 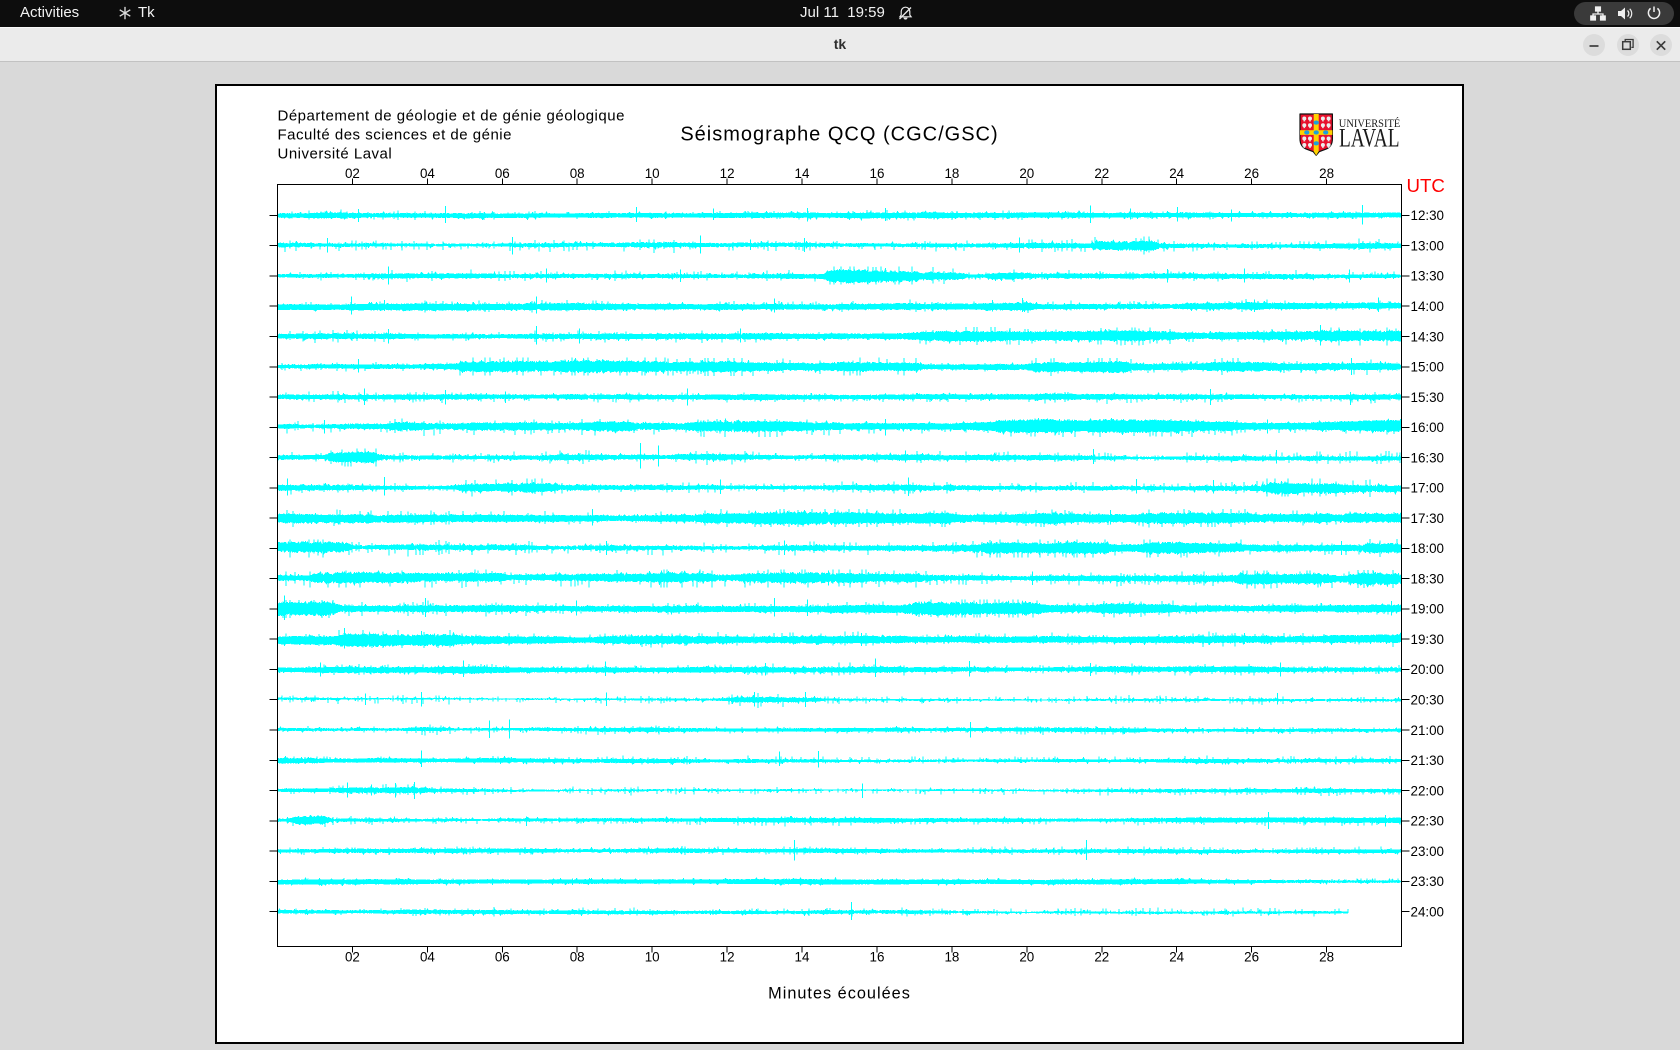 What do you see at coordinates (1428, 639) in the screenshot?
I see `svg-text: 19:30` at bounding box center [1428, 639].